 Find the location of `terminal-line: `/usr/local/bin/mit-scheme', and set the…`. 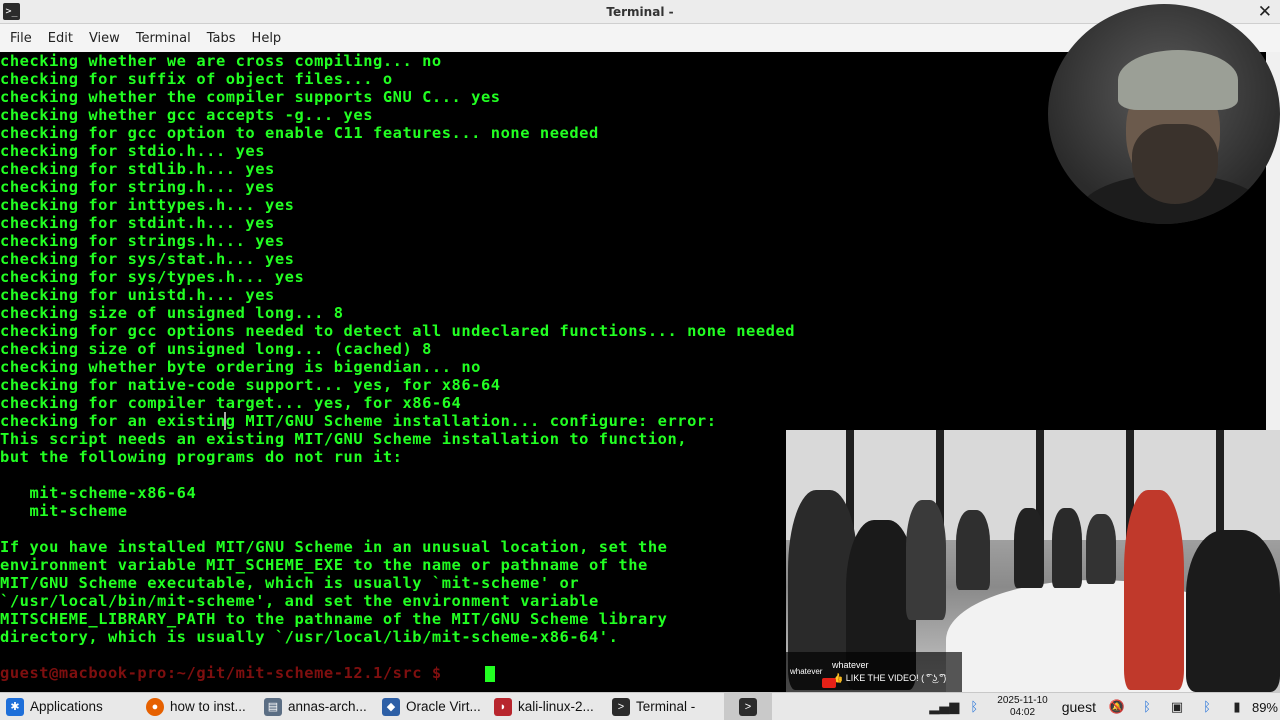

terminal-line: `/usr/local/bin/mit-scheme', and set the… is located at coordinates (299, 601).